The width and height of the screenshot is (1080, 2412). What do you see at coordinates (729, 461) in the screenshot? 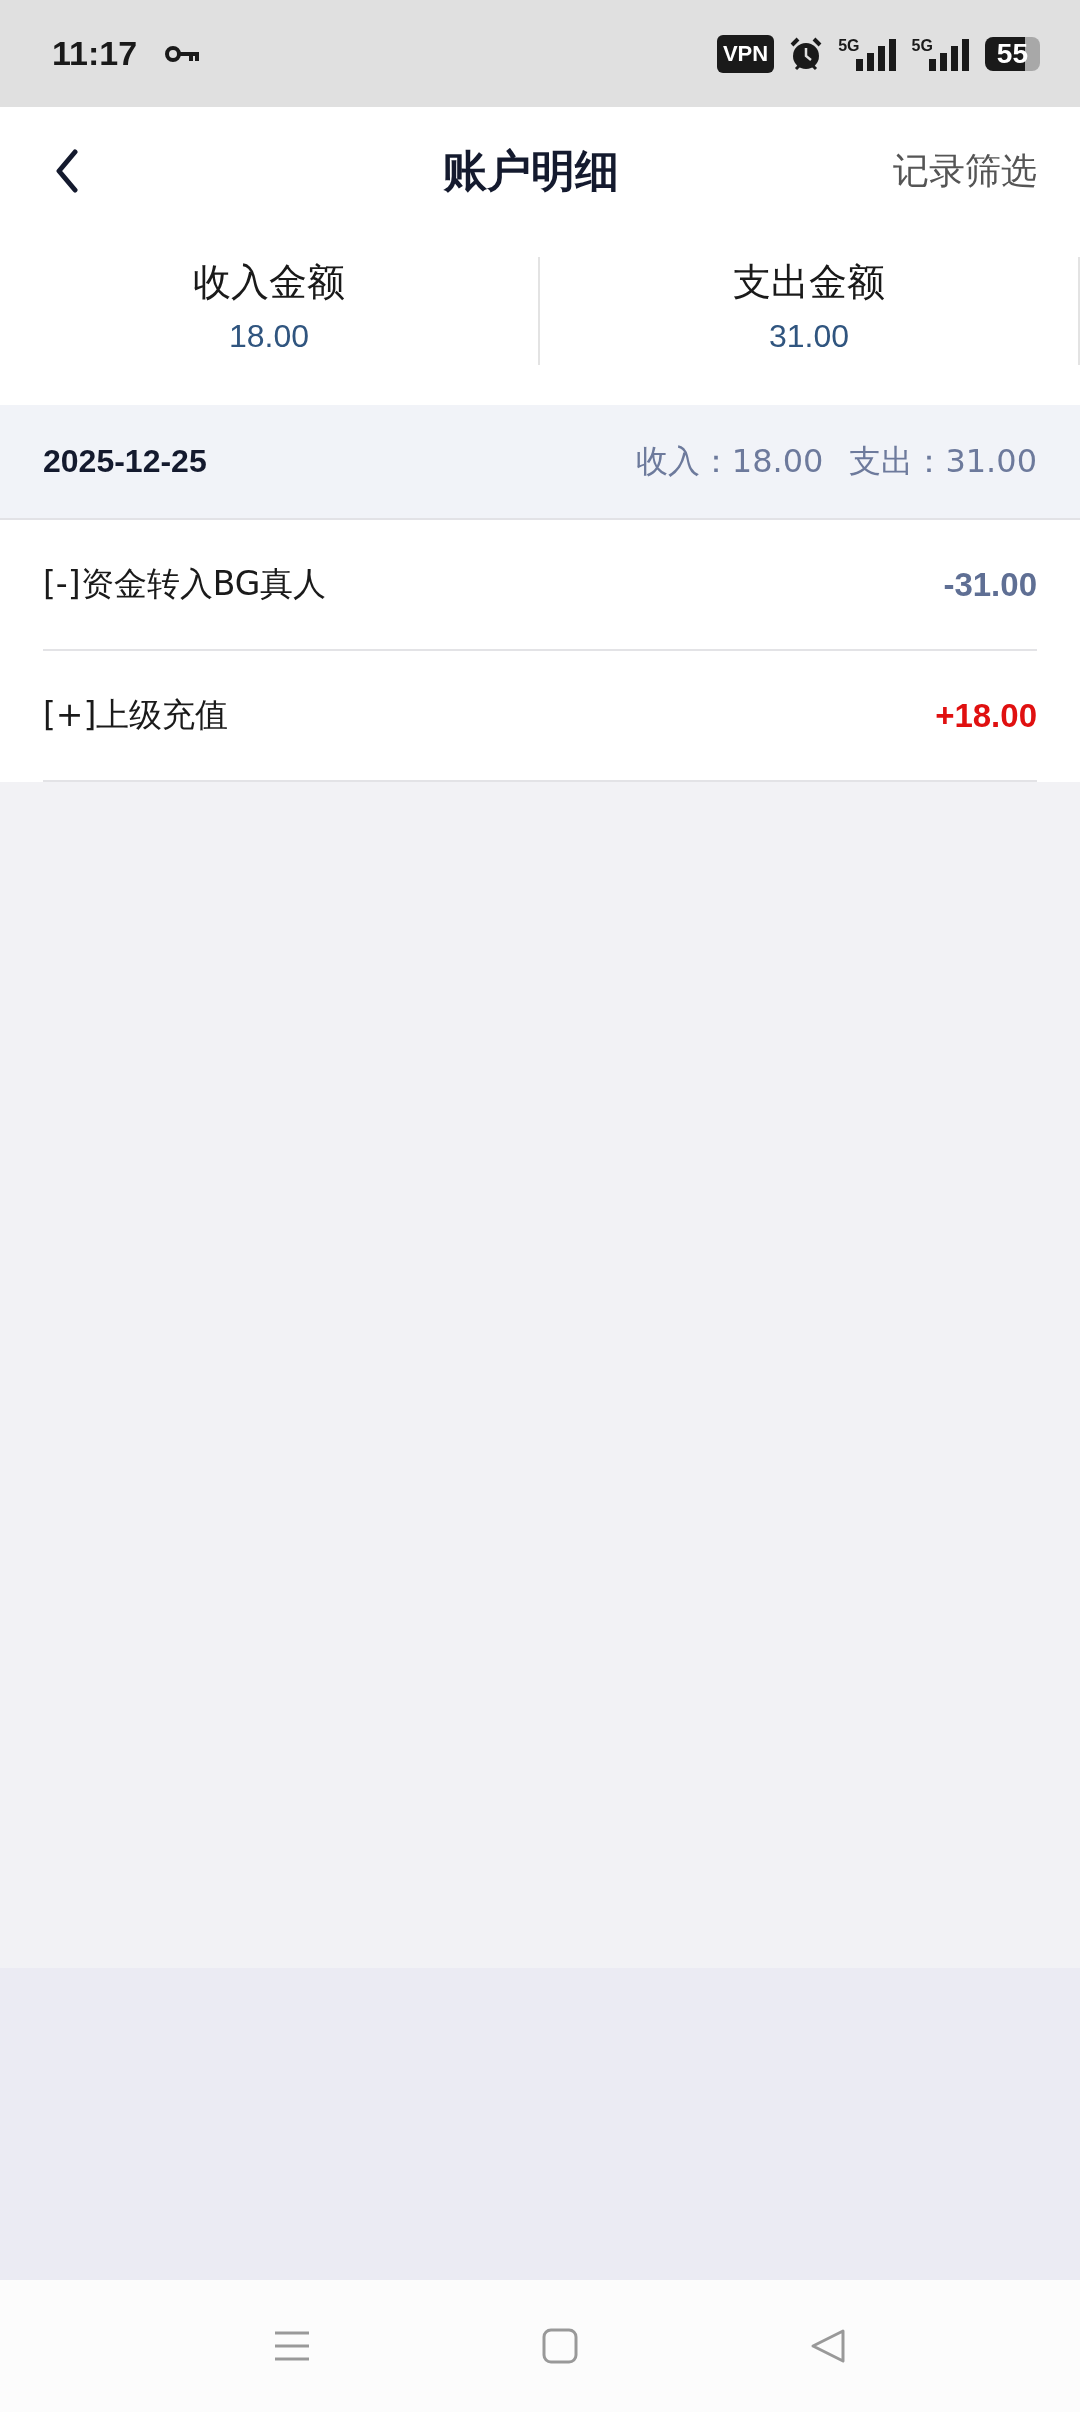
I see `income-total: 收入：18.00` at bounding box center [729, 461].